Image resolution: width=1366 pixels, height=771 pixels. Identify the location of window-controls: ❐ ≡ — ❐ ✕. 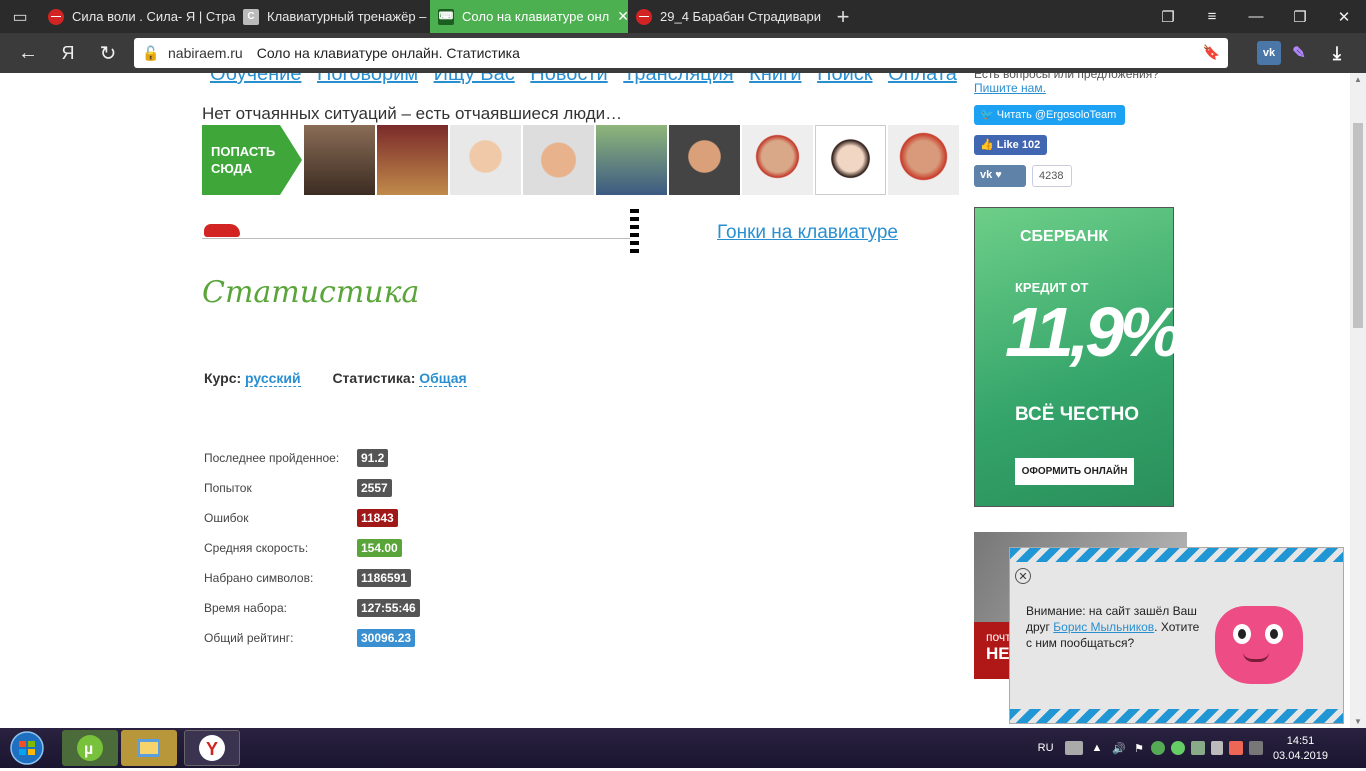
(1256, 16).